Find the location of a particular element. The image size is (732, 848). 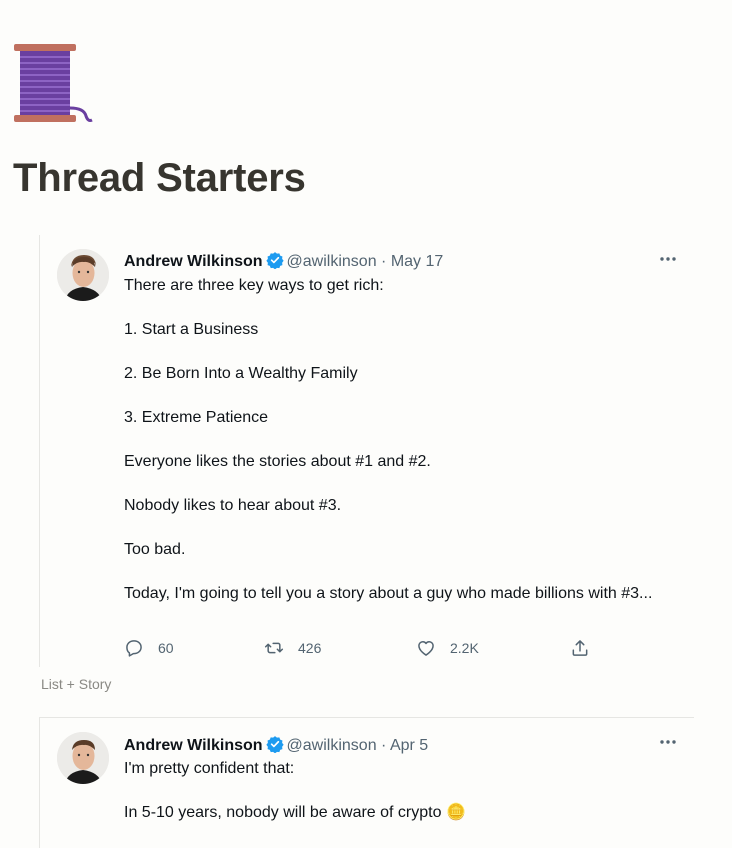

tweet-header: Andrew Wilkinson @awilkinson · Apr 5 is located at coordinates (276, 745).